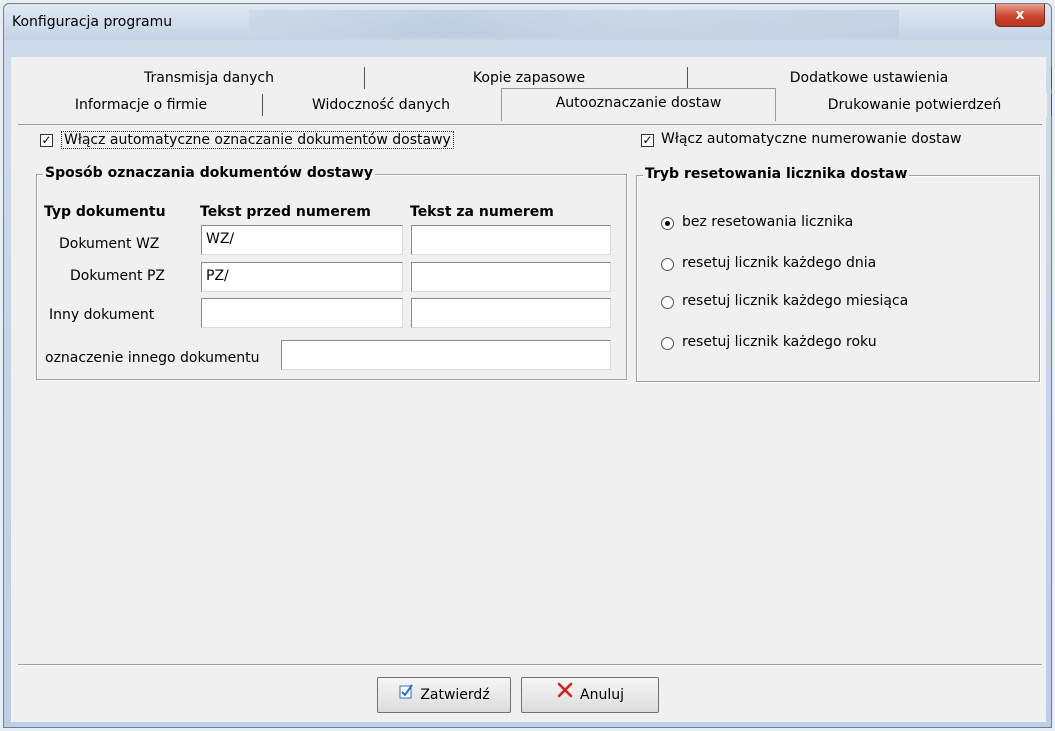 This screenshot has height=731, width=1055. Describe the element at coordinates (1020, 15) in the screenshot. I see `close-button: x` at that location.